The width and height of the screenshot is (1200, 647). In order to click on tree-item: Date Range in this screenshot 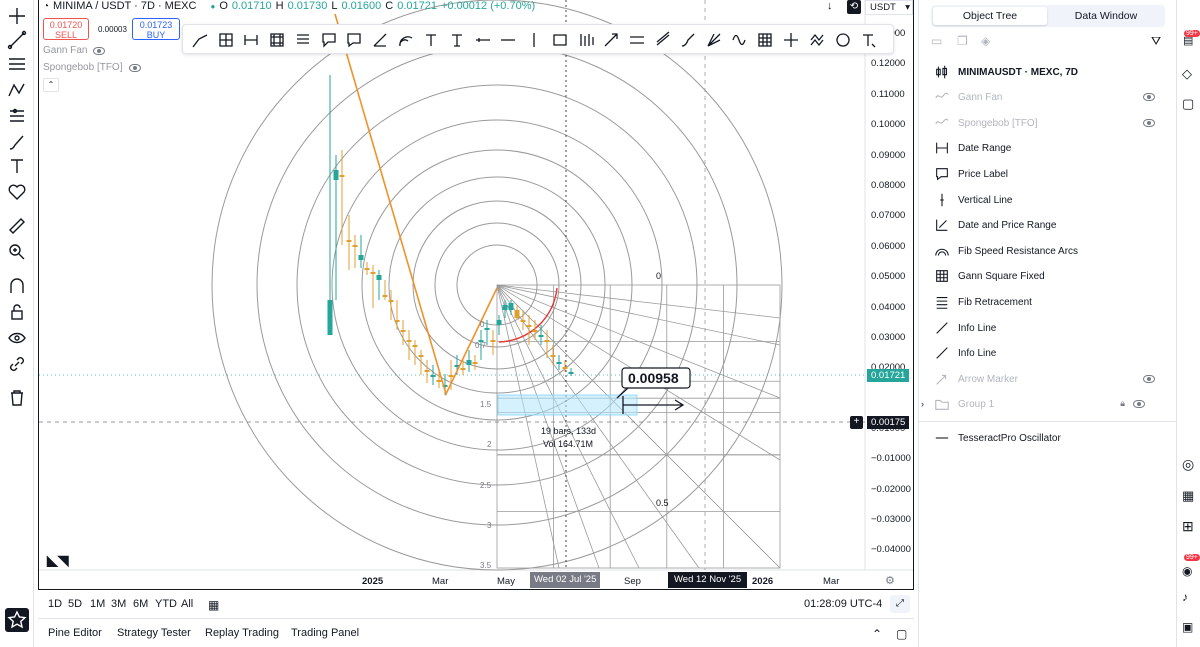, I will do `click(1049, 148)`.